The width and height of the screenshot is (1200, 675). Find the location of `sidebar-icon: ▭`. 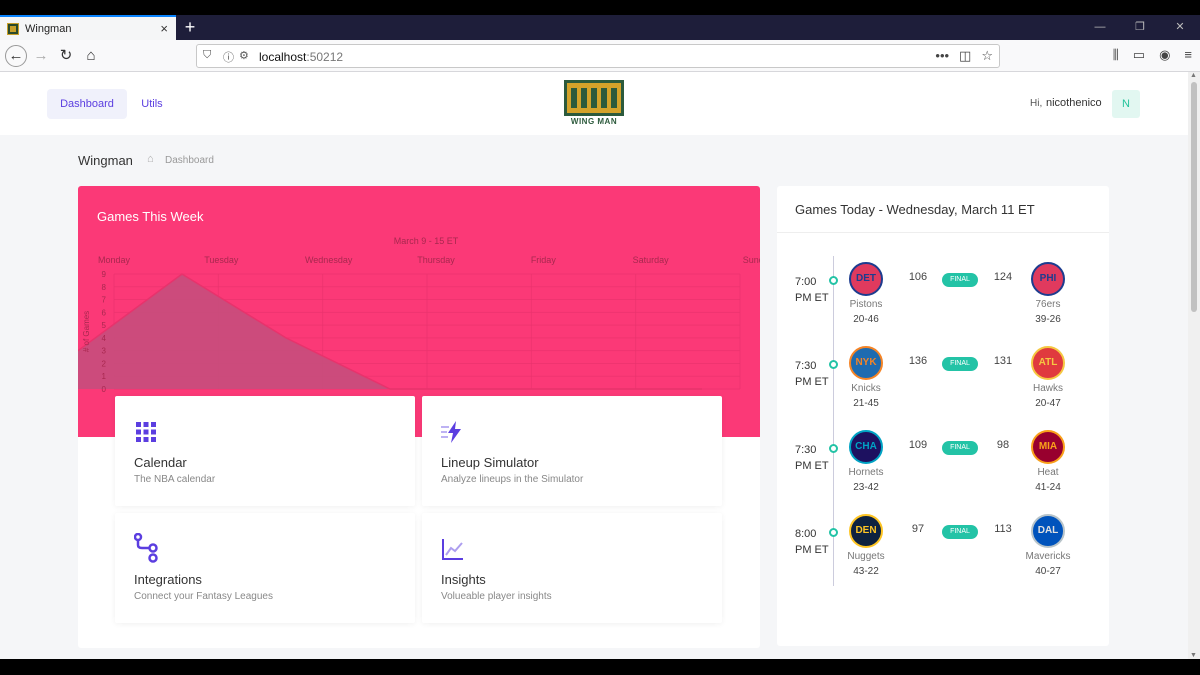

sidebar-icon: ▭ is located at coordinates (1139, 55).